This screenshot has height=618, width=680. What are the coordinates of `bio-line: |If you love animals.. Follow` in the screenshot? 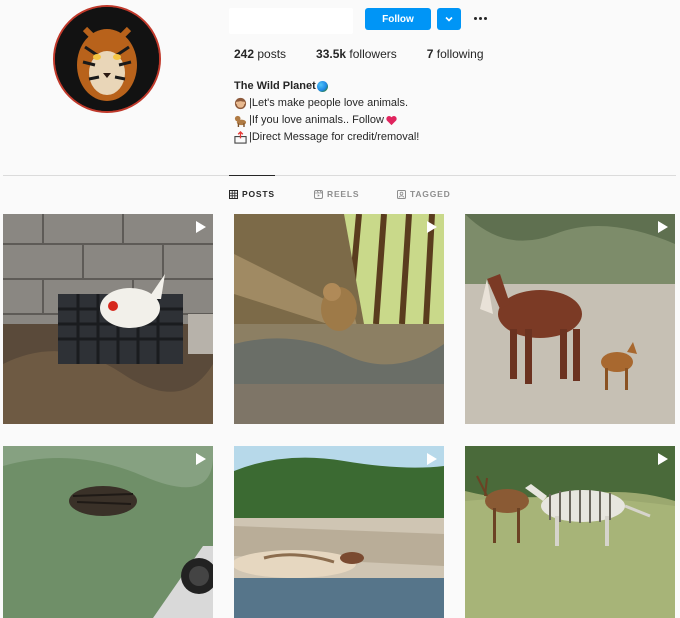 It's located at (326, 120).